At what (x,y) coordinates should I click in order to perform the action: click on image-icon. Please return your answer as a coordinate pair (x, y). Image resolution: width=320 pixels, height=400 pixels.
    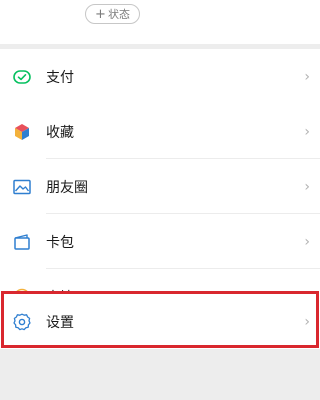
    Looking at the image, I should click on (22, 187).